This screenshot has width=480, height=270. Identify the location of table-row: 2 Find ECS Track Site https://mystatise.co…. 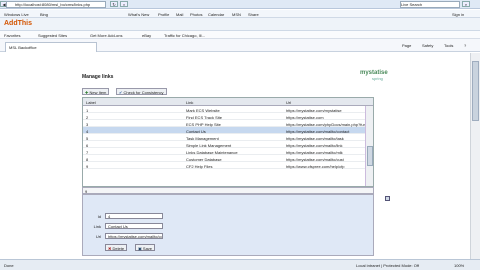
(228, 116).